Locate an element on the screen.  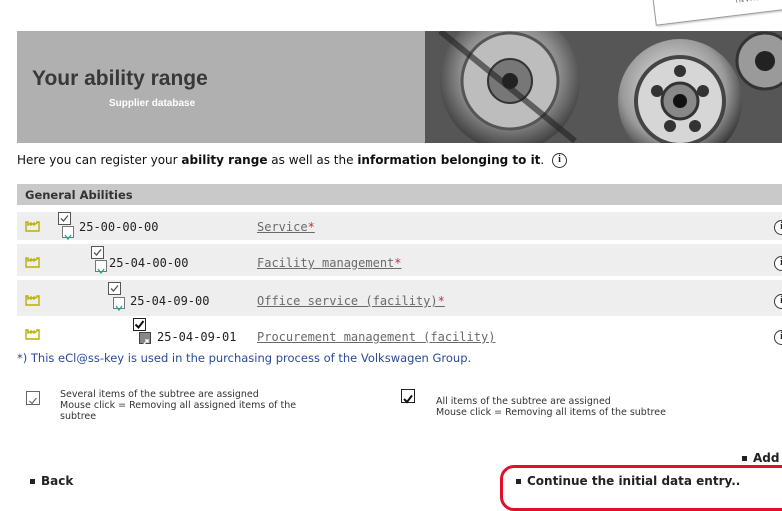
table-row: 25-04-09-00 Office service (facility)* i is located at coordinates (399, 298).